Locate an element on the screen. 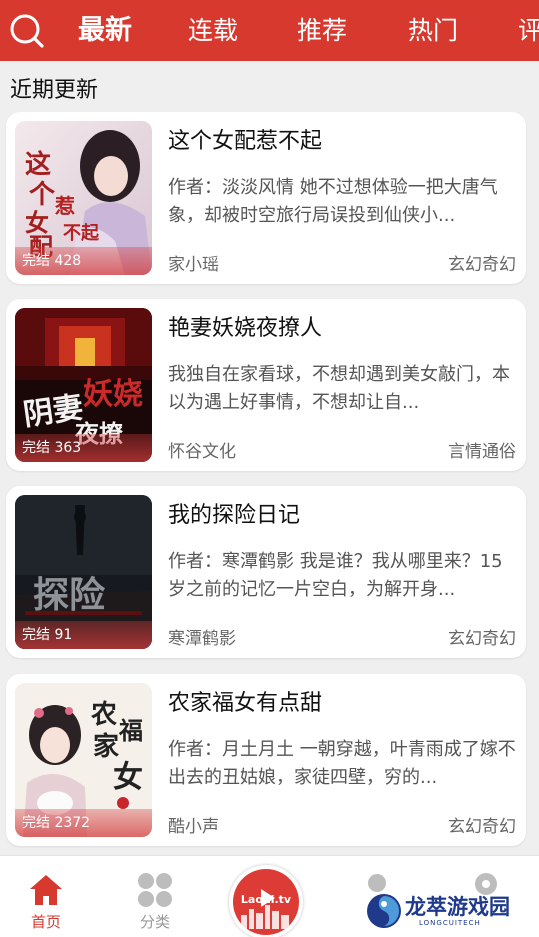 The height and width of the screenshot is (937, 539). book-cover: 农 家 福 女 完结 2372 is located at coordinates (83, 760).